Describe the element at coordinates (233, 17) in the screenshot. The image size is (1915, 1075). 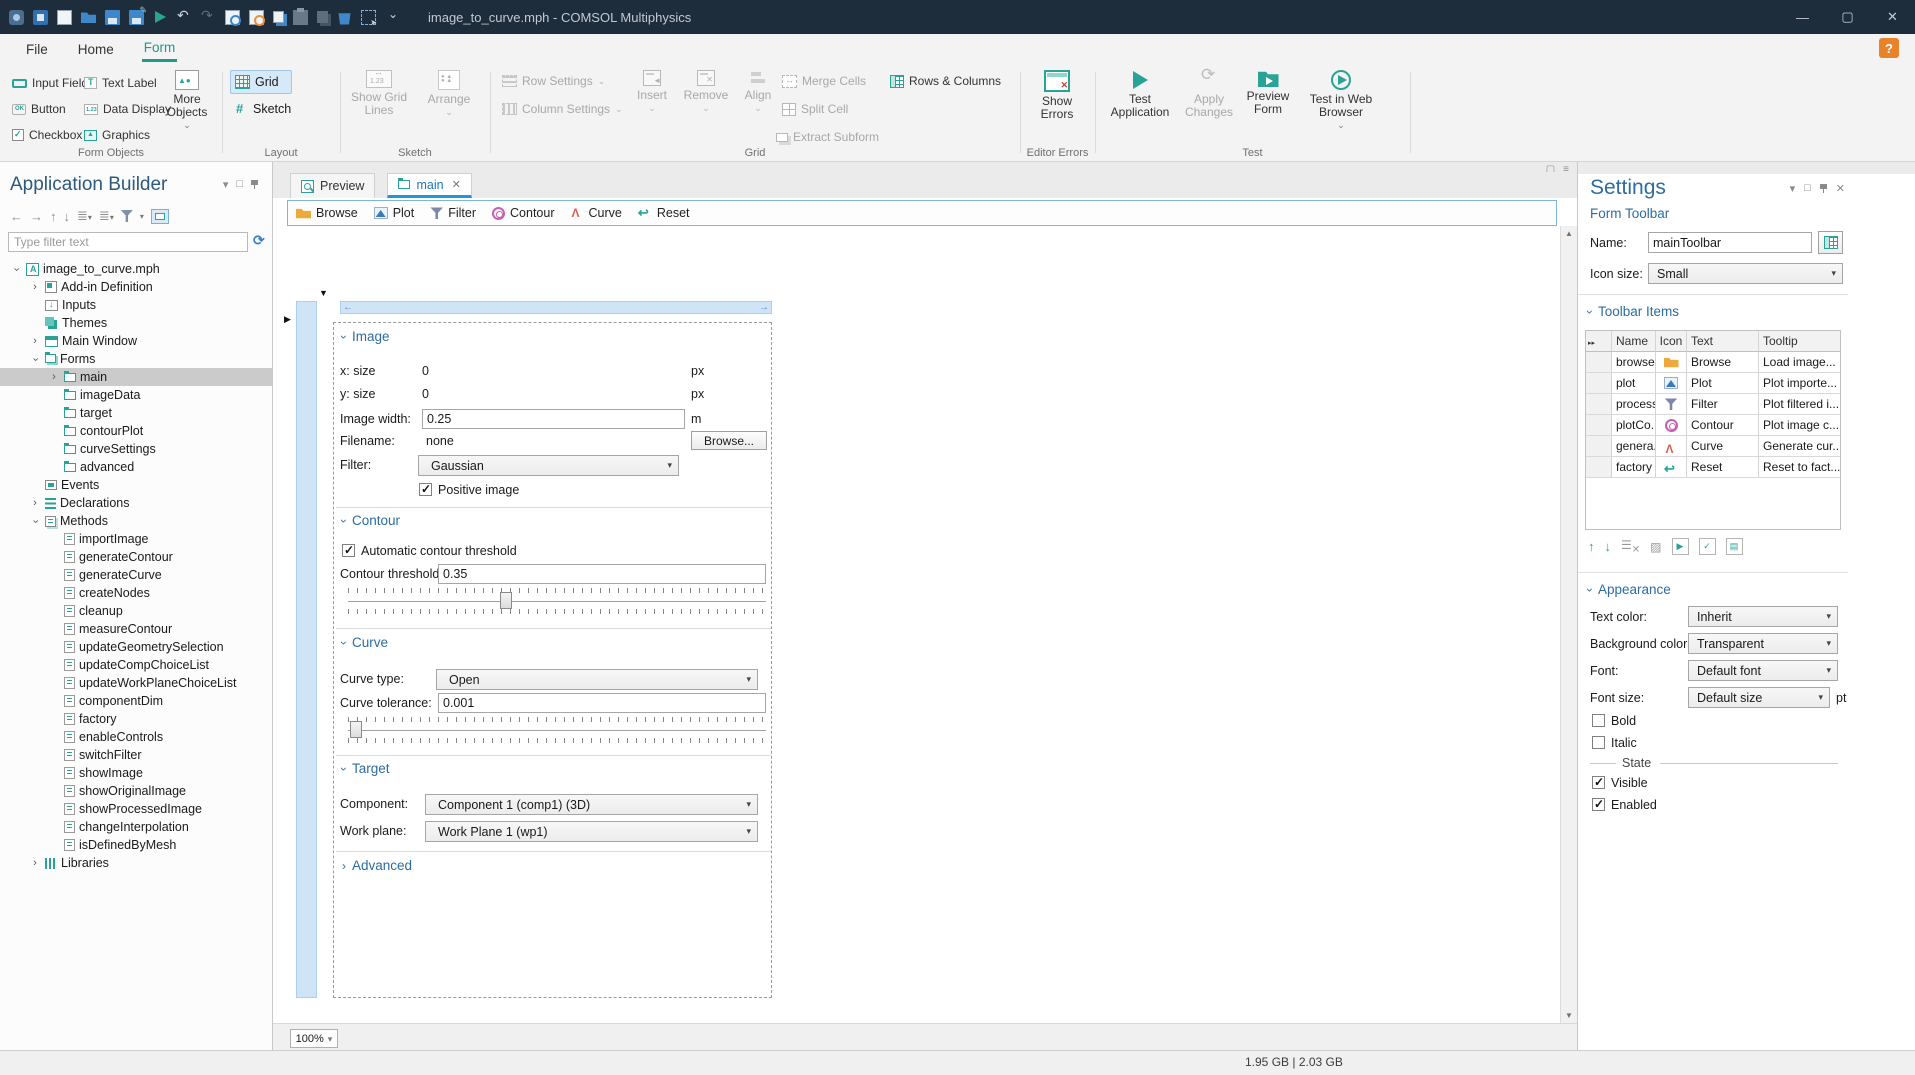
I see `find-icon` at that location.